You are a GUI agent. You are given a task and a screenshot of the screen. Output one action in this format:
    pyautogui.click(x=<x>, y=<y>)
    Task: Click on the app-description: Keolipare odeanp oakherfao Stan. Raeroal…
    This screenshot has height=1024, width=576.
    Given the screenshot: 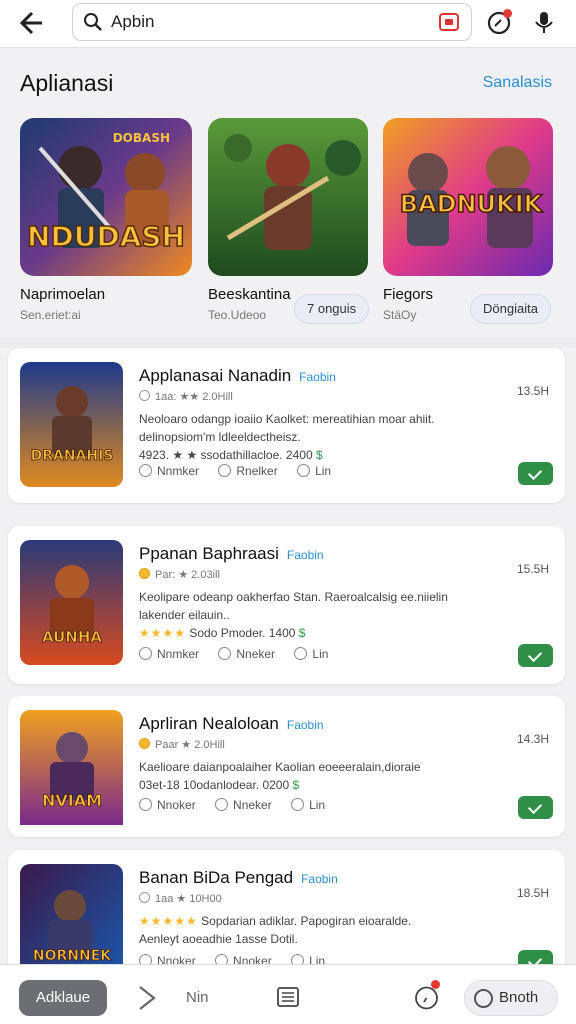 What is the action you would take?
    pyautogui.click(x=304, y=615)
    